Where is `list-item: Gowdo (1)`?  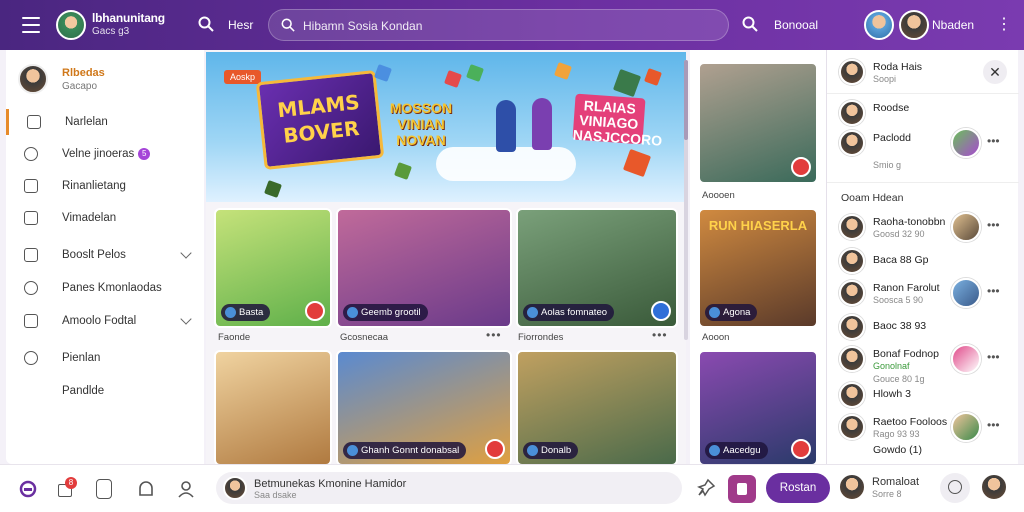 list-item: Gowdo (1) is located at coordinates (923, 453).